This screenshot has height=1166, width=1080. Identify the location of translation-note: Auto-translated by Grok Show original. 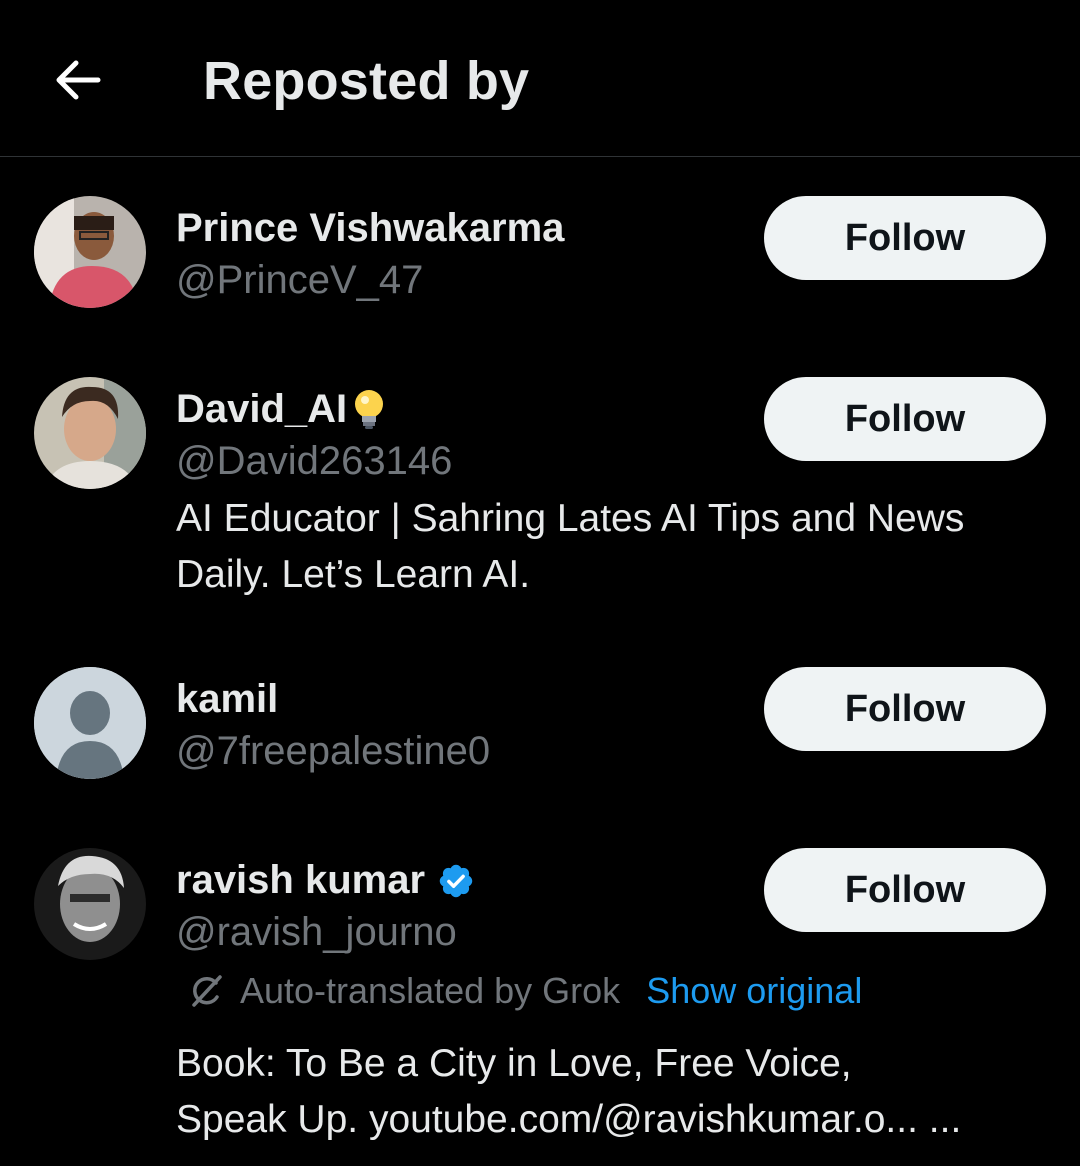
(524, 991).